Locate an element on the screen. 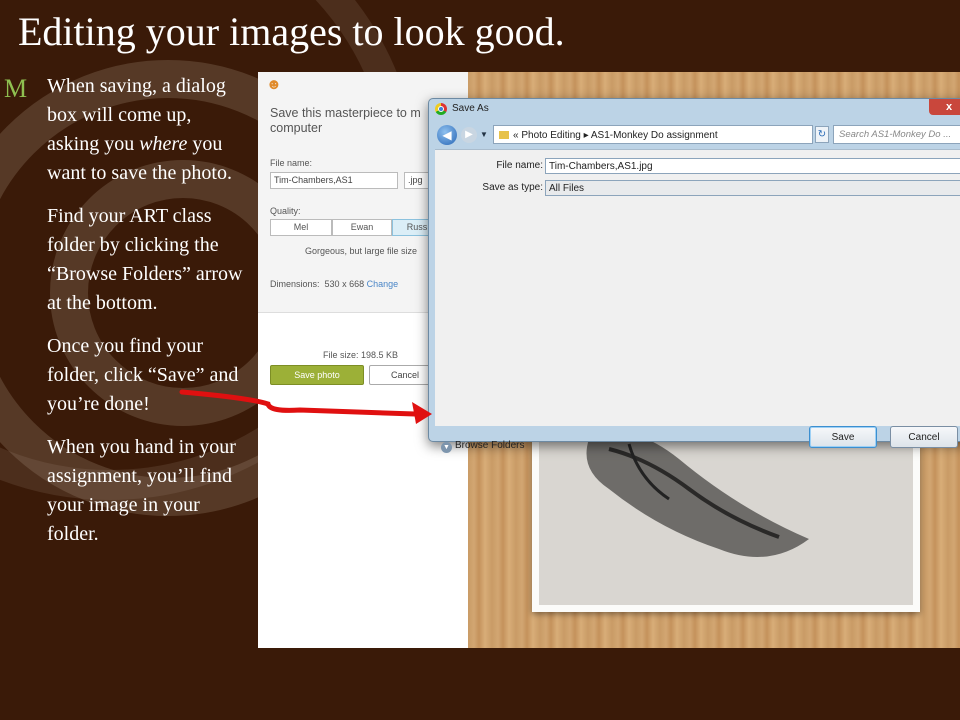 The height and width of the screenshot is (720, 960). dialog-titlebar: Save As x is located at coordinates (694, 110).